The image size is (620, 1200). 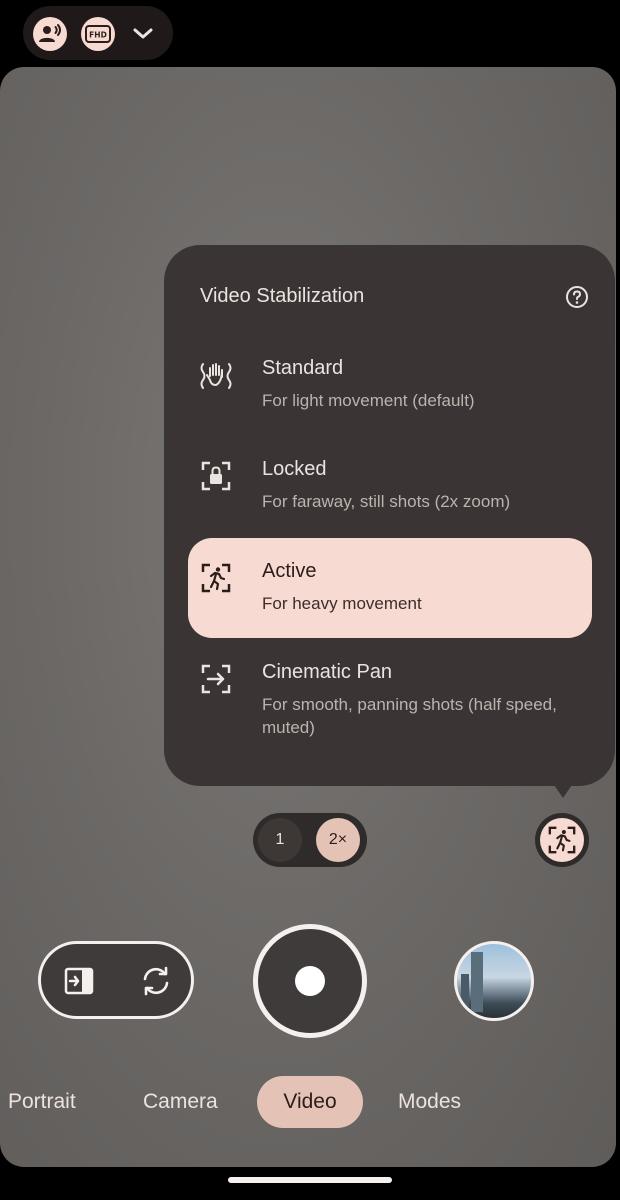 I want to click on option-title: Standard, so click(x=303, y=368).